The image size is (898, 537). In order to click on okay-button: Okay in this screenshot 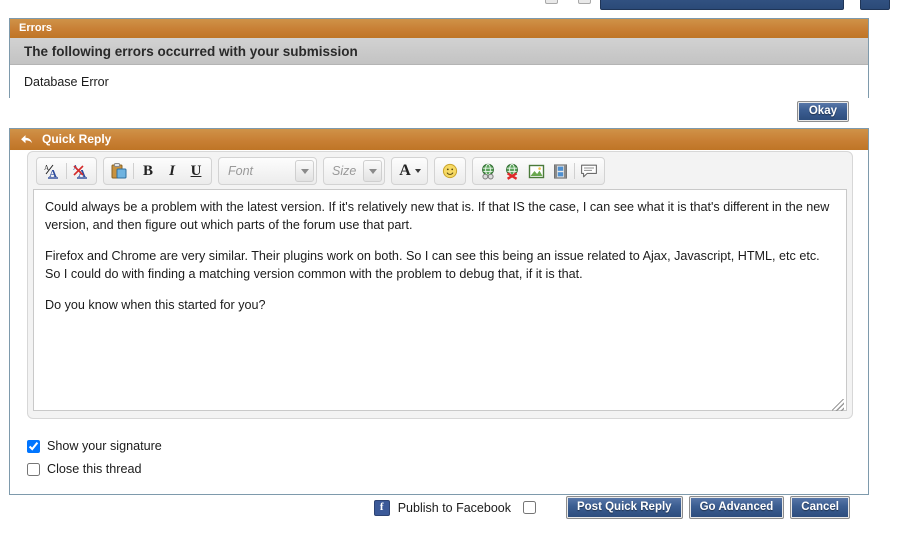, I will do `click(823, 111)`.